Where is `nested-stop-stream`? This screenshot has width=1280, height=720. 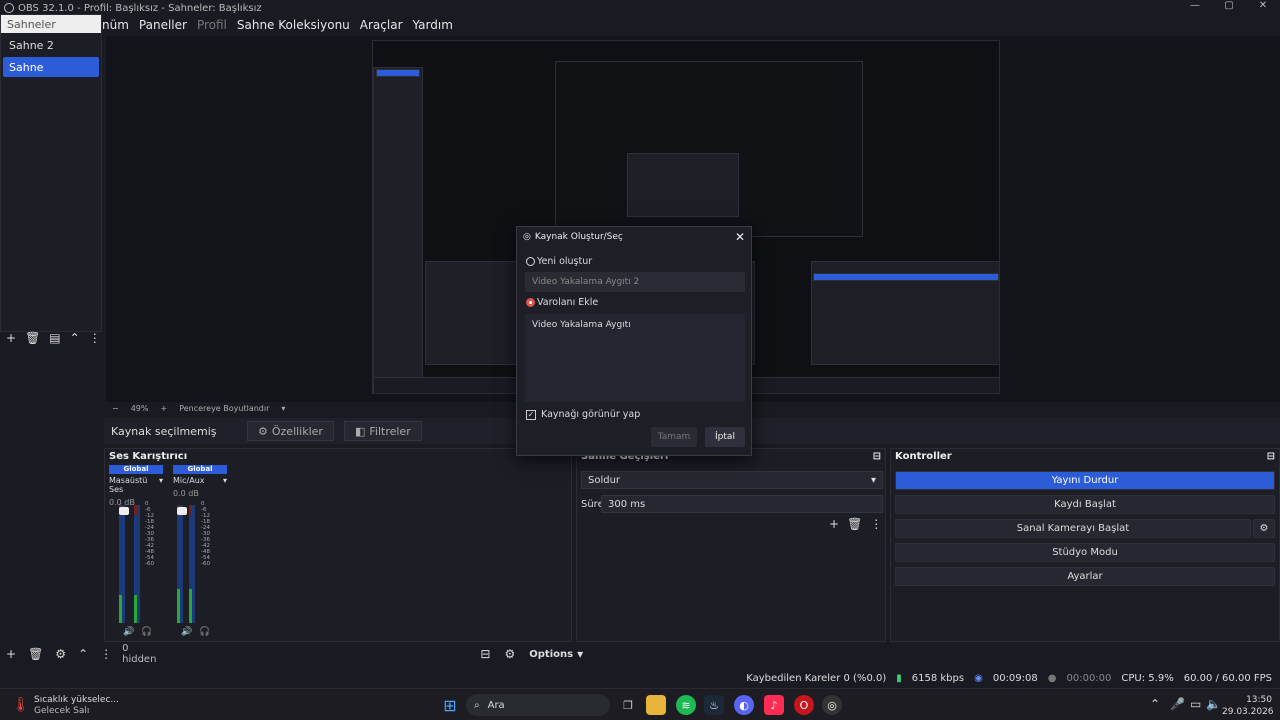
nested-stop-stream is located at coordinates (906, 277).